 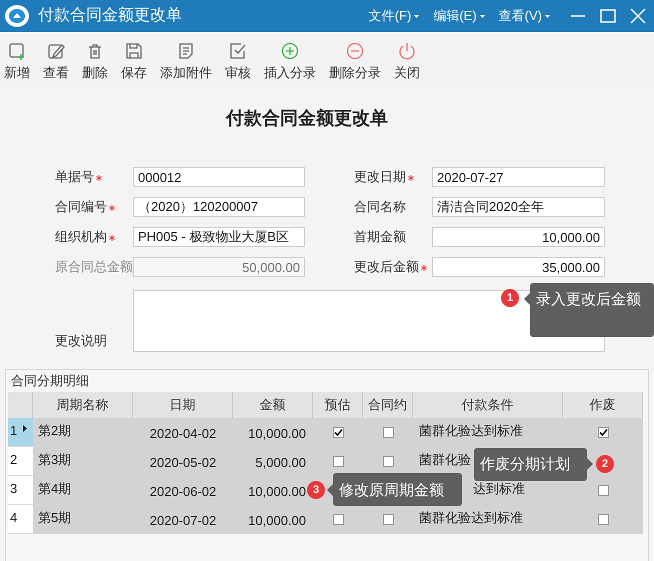 I want to click on form-heading: 付款合同金额更改单, so click(x=307, y=118).